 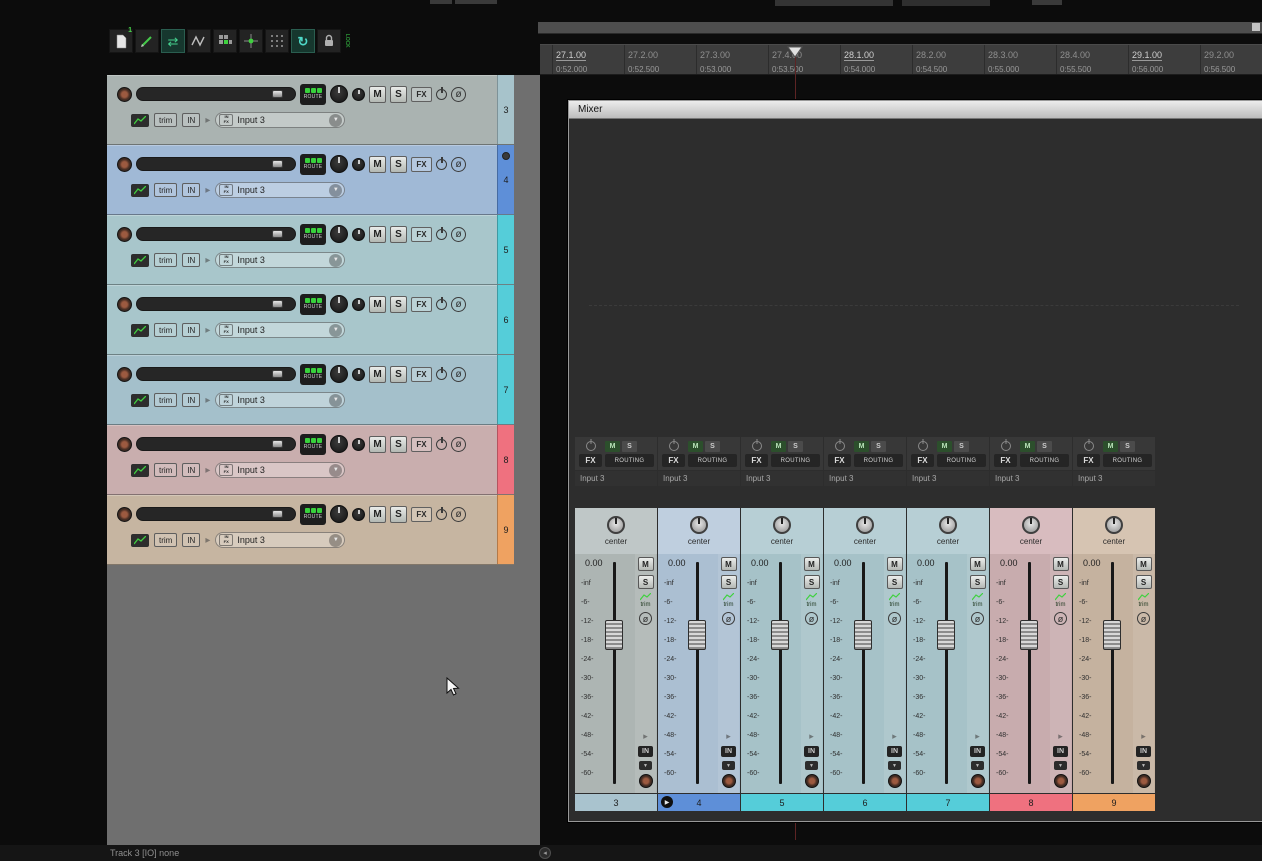 What do you see at coordinates (948, 802) in the screenshot?
I see `channel-number-bar: ▶ 7` at bounding box center [948, 802].